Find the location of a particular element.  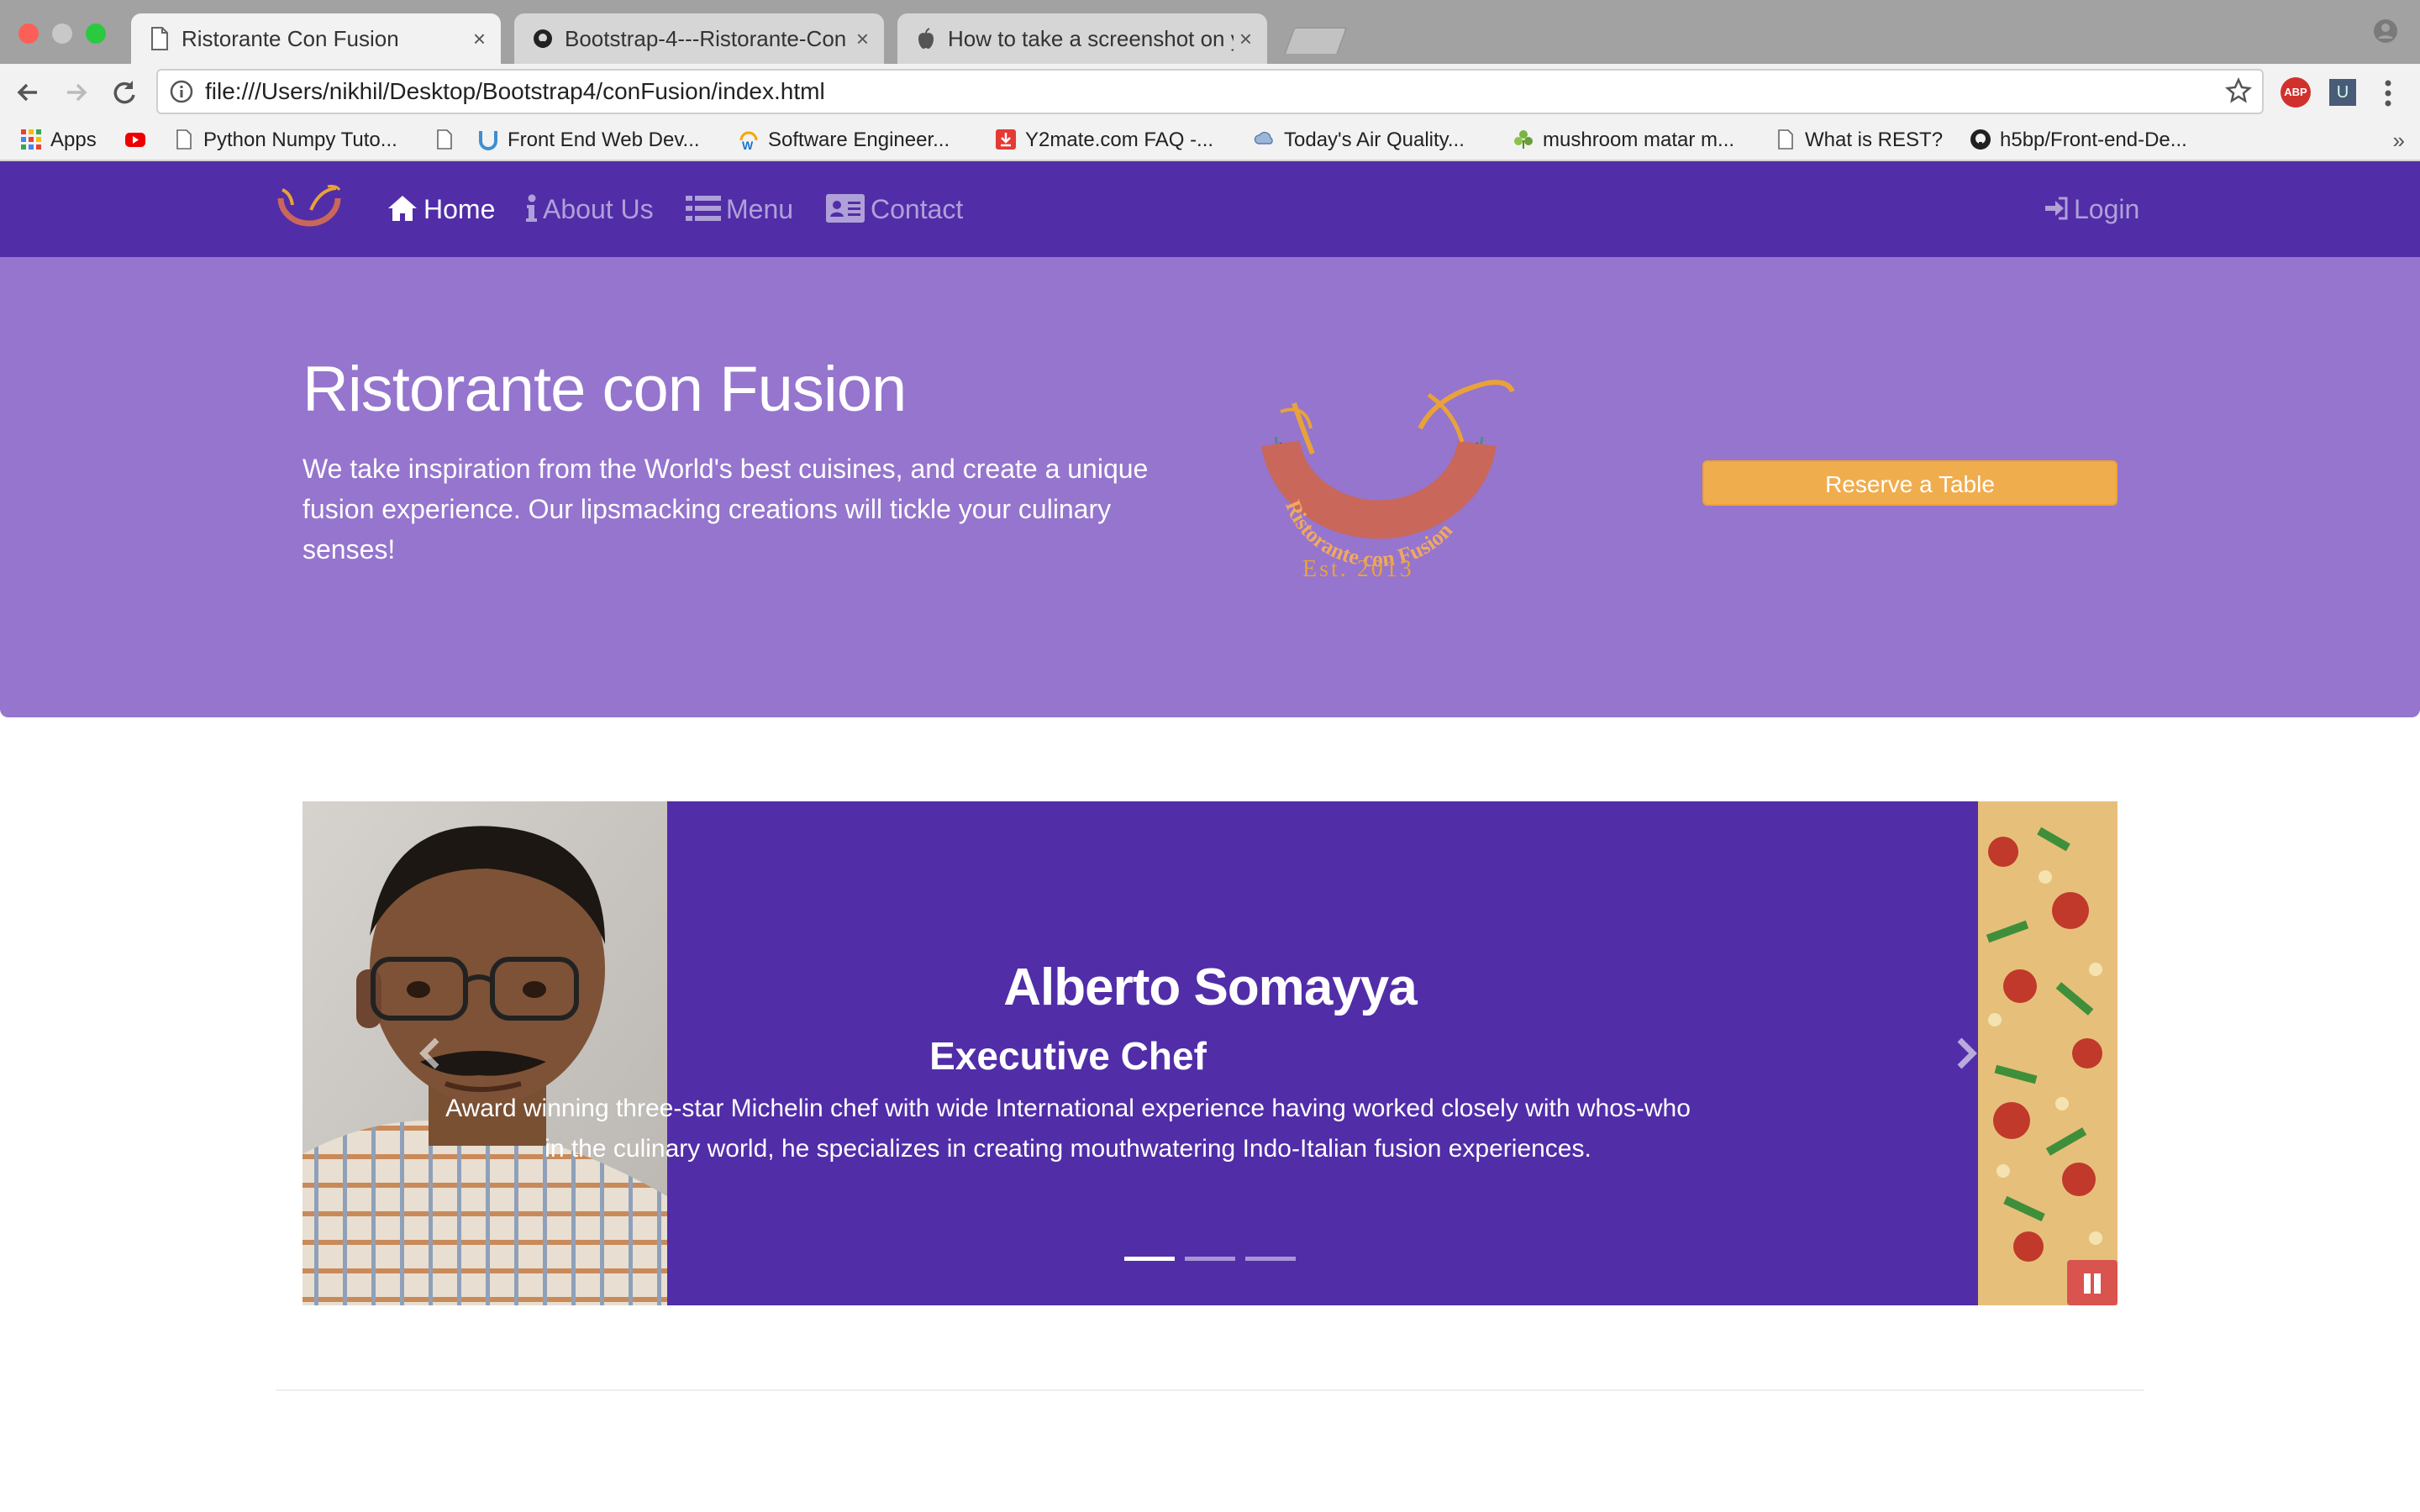

w-icon: W is located at coordinates (749, 140).